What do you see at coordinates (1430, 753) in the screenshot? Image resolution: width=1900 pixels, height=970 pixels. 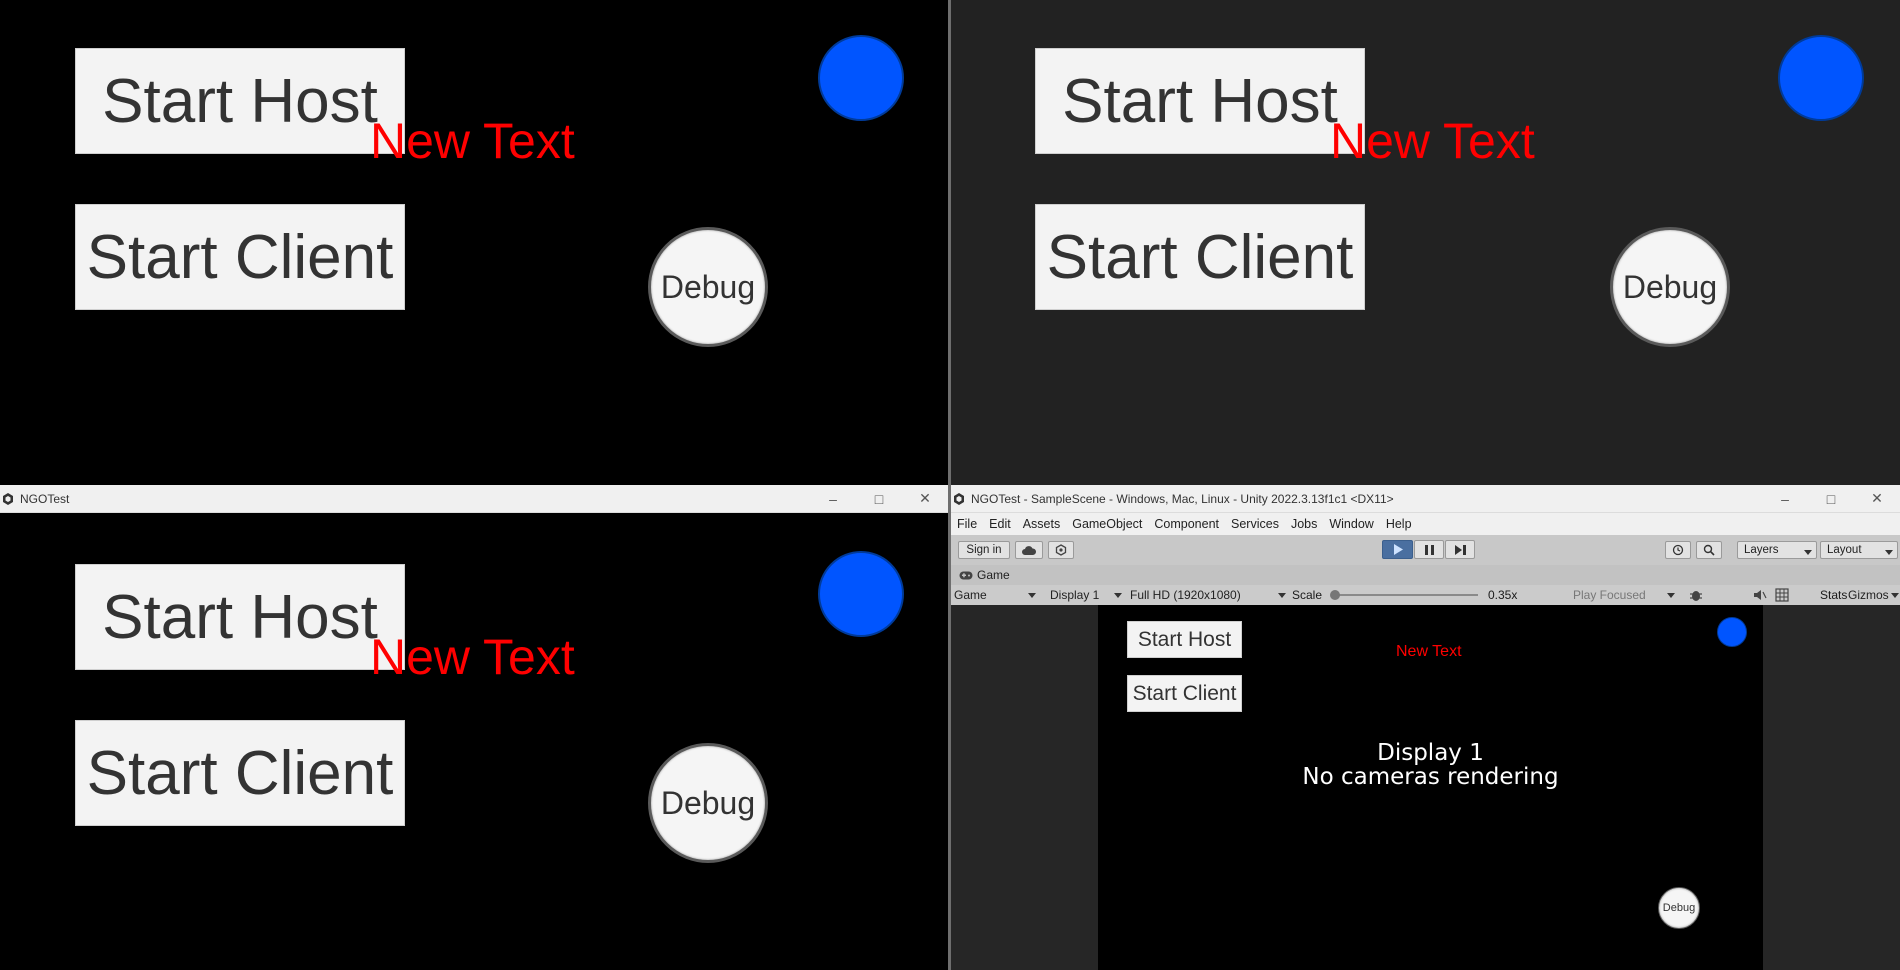 I see `display-line: Display 1` at bounding box center [1430, 753].